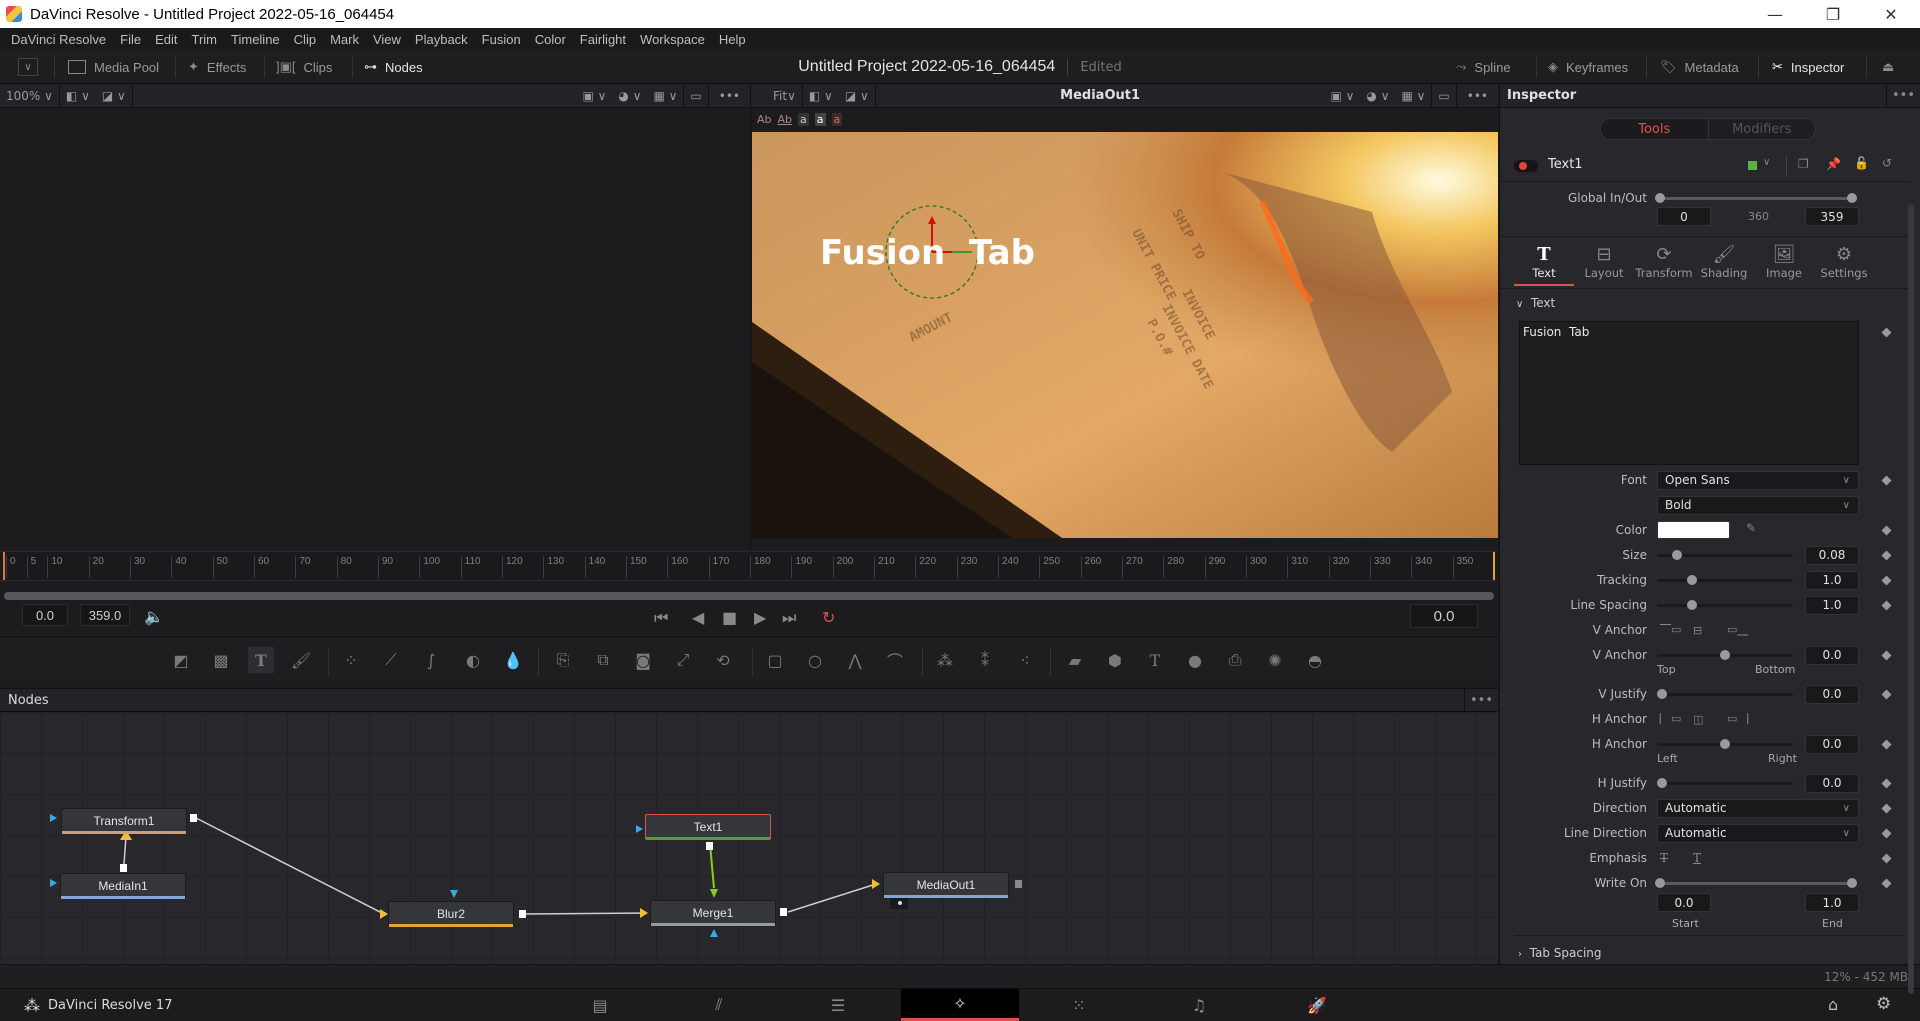  What do you see at coordinates (698, 617) in the screenshot?
I see `play-reverse-button: ◀` at bounding box center [698, 617].